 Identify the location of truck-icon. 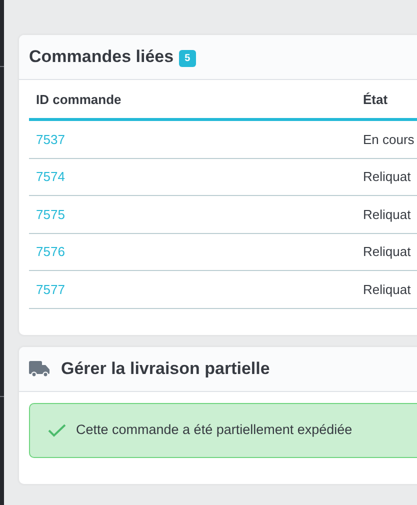
(40, 368).